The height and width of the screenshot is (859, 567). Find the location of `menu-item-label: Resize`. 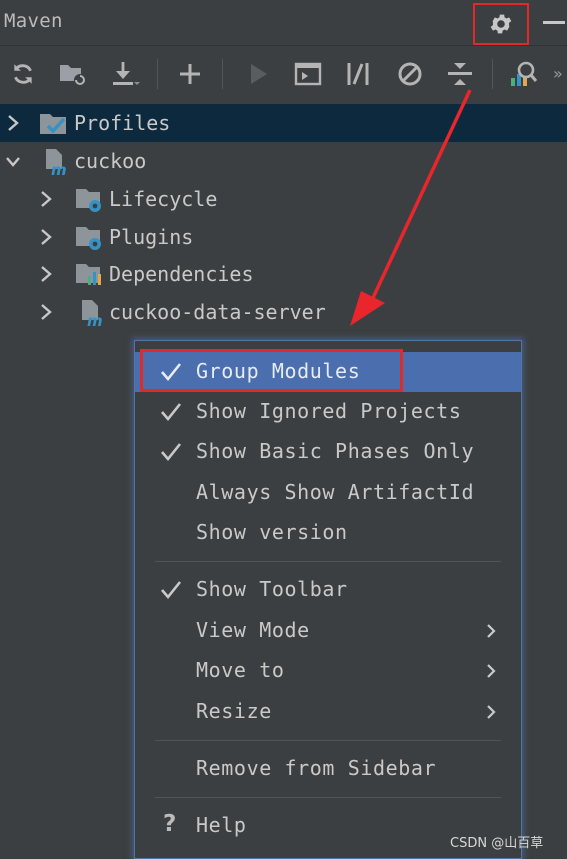

menu-item-label: Resize is located at coordinates (234, 711).